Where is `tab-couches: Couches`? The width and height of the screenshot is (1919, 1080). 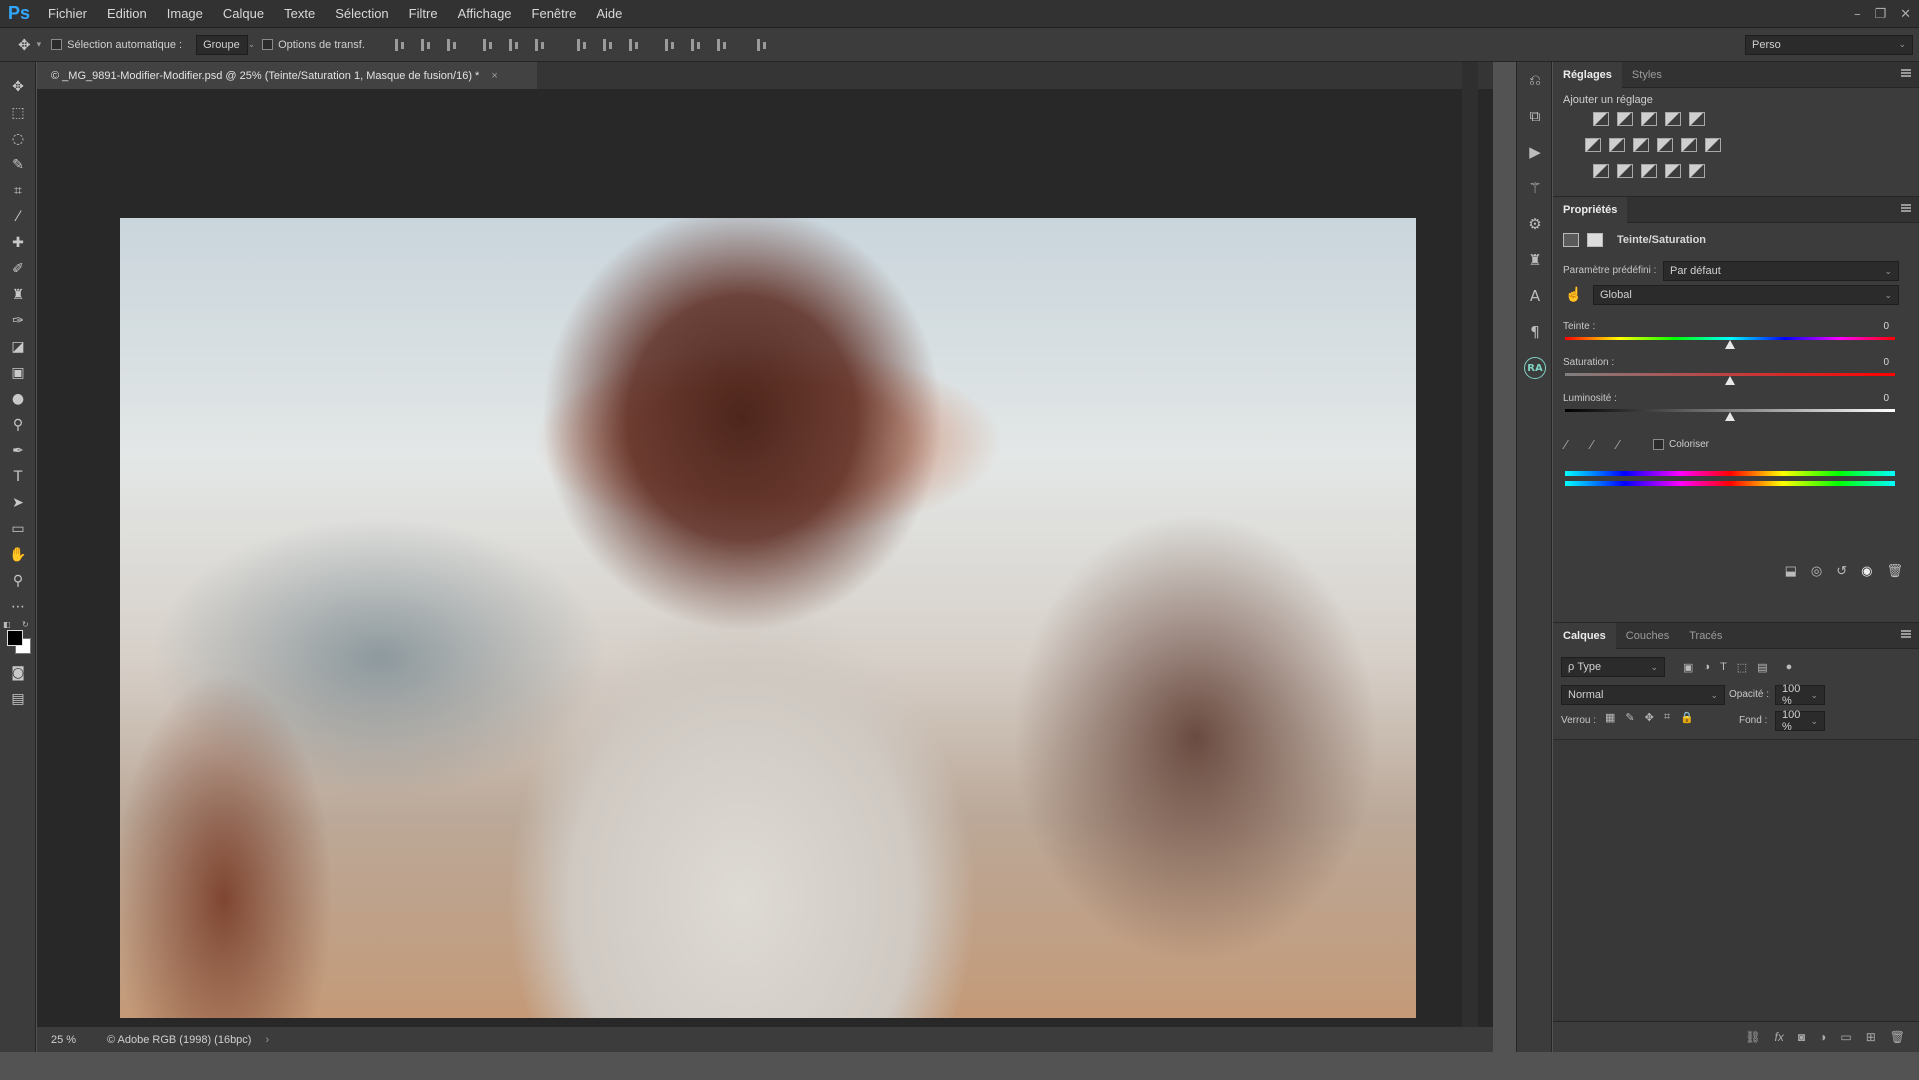 tab-couches: Couches is located at coordinates (1647, 636).